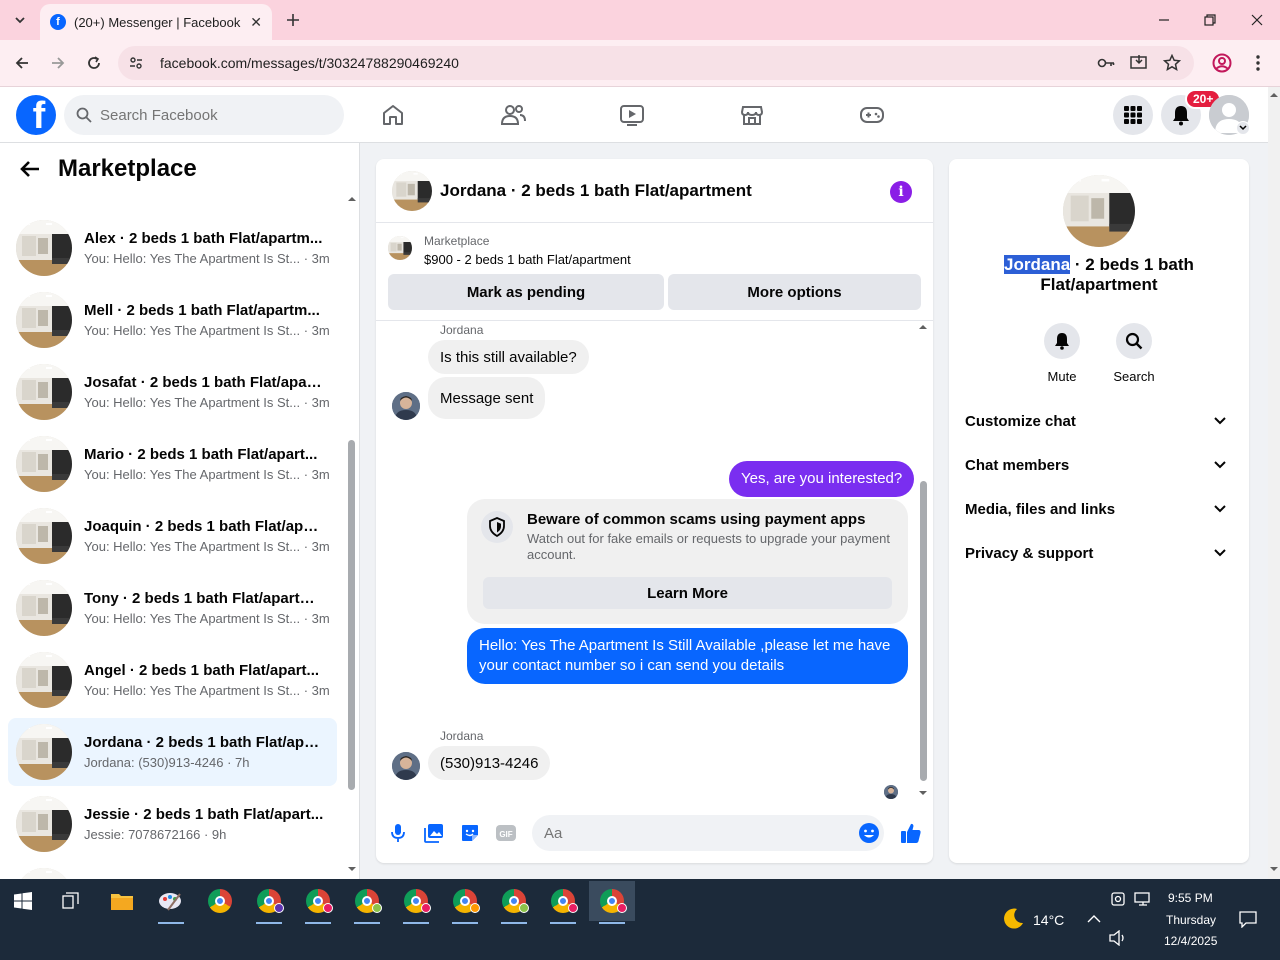  I want to click on menu-grid-button, so click(1133, 115).